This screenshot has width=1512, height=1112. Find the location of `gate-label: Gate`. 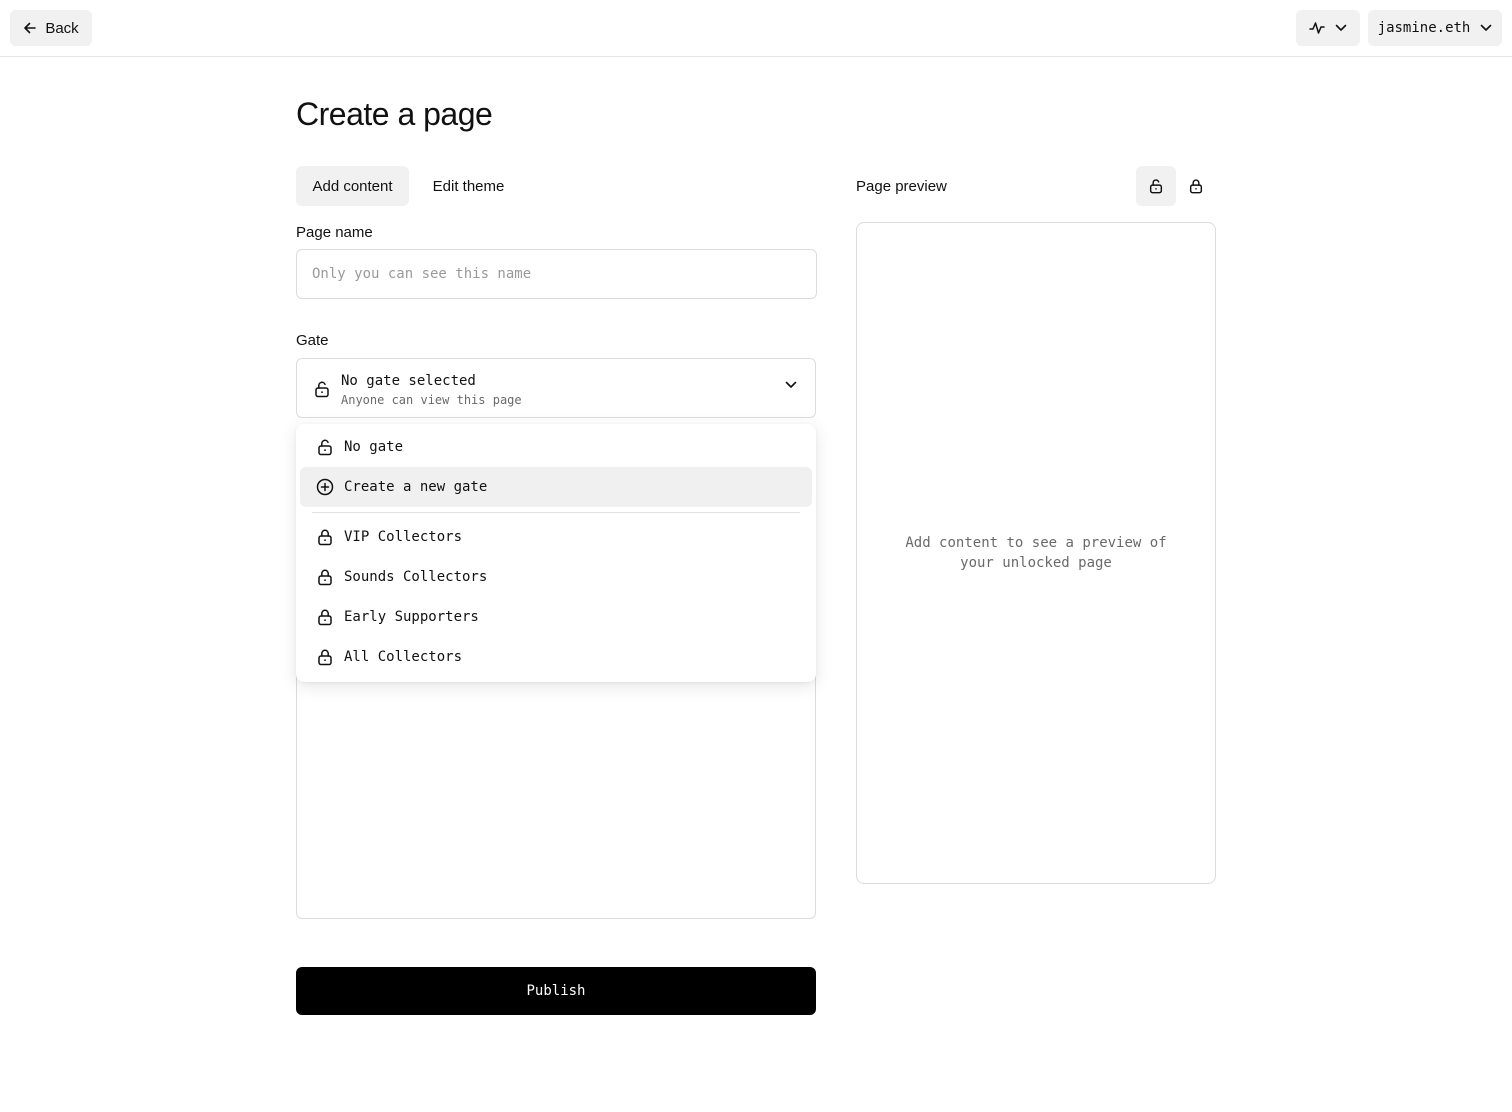

gate-label: Gate is located at coordinates (312, 340).